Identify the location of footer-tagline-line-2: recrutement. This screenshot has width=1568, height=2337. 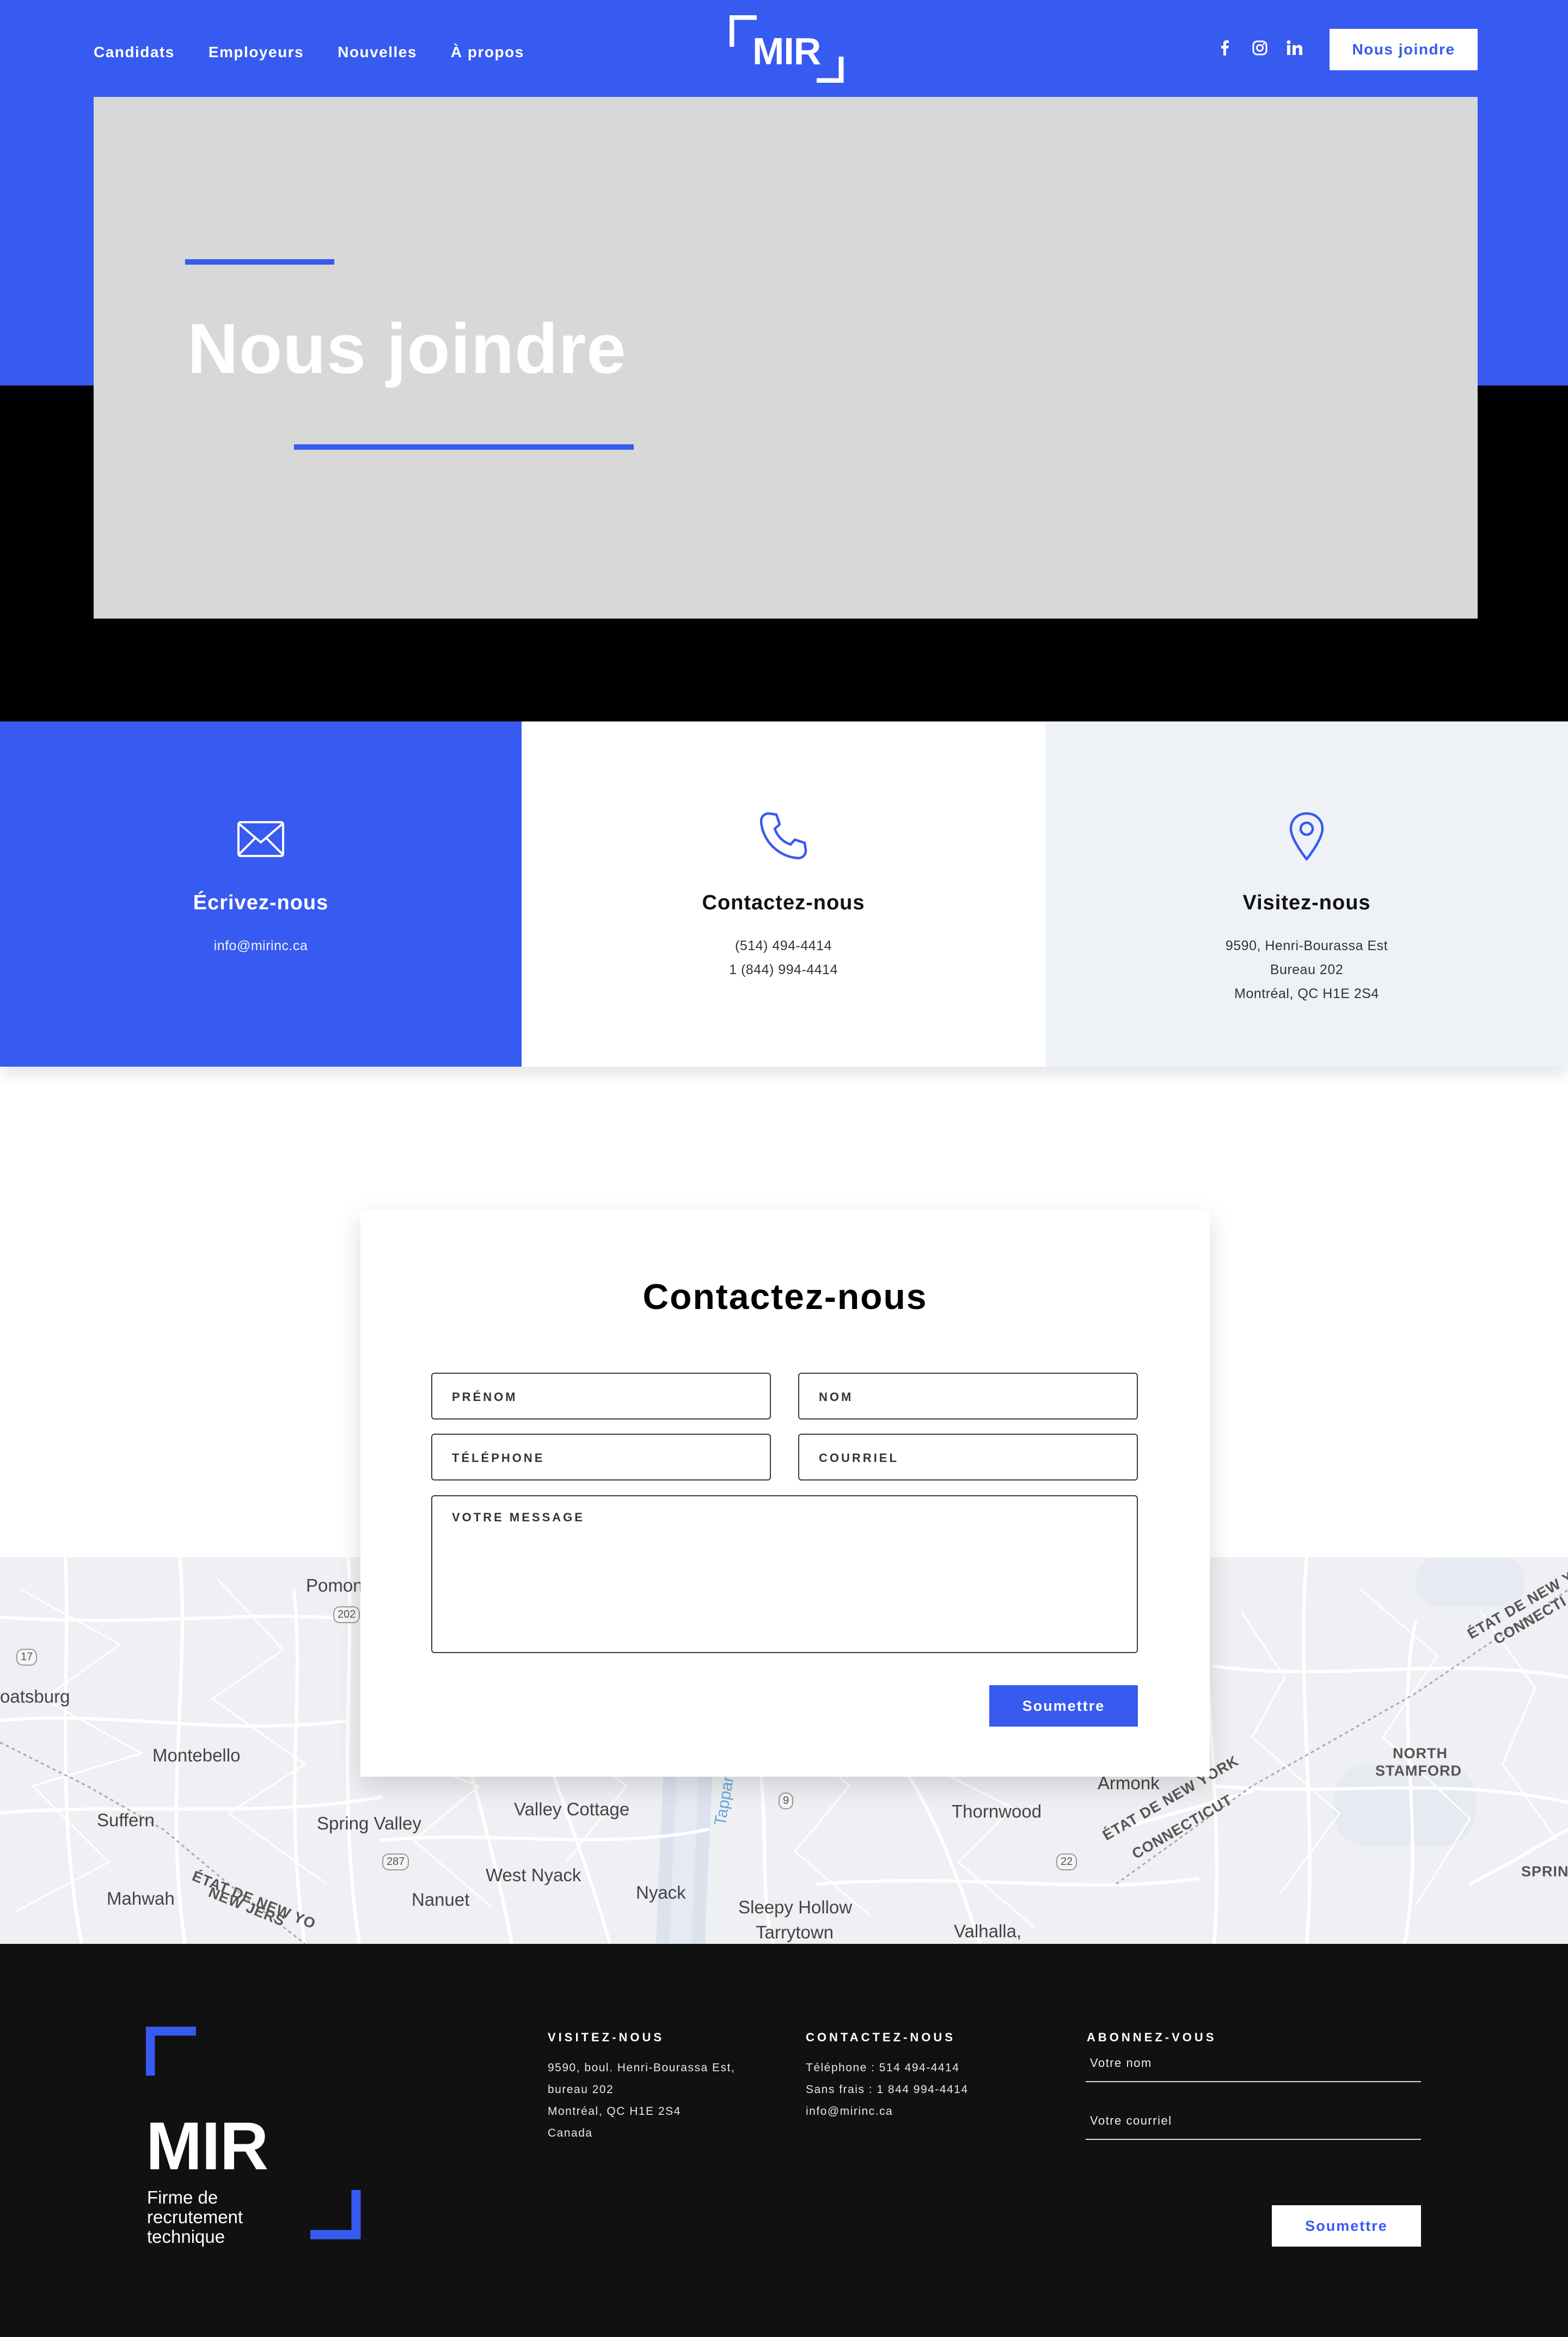
(195, 2217).